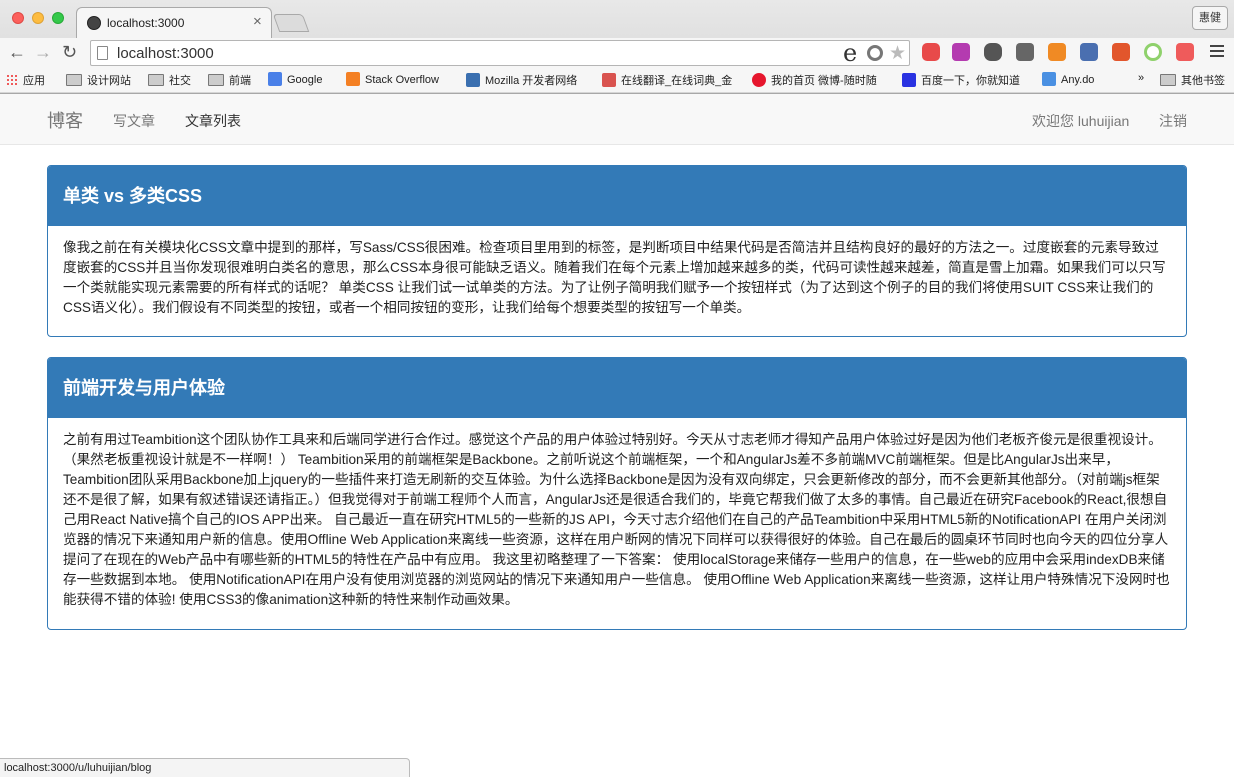  Describe the element at coordinates (12, 80) in the screenshot. I see `apps-grid-icon` at that location.